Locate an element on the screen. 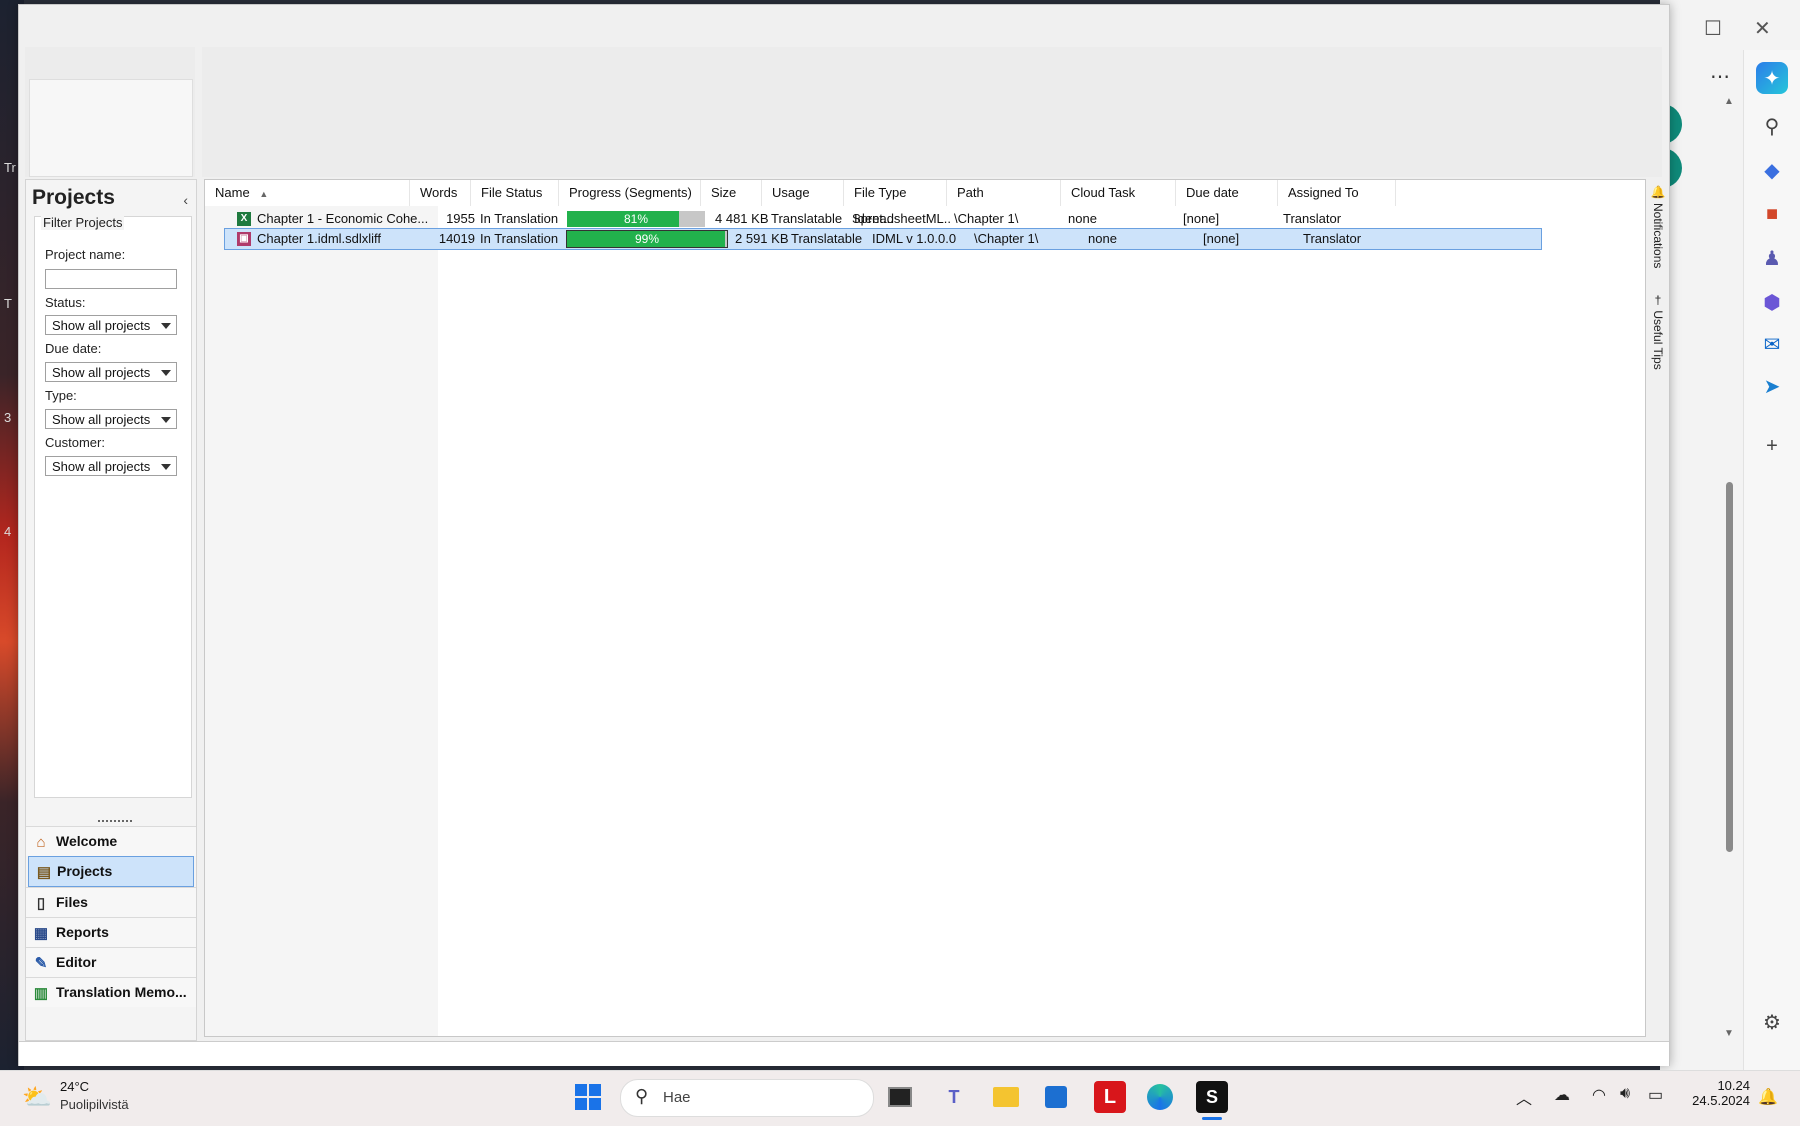 Image resolution: width=1800 pixels, height=1126 pixels. clock: 10.24 24.5.2024 is located at coordinates (1718, 1093).